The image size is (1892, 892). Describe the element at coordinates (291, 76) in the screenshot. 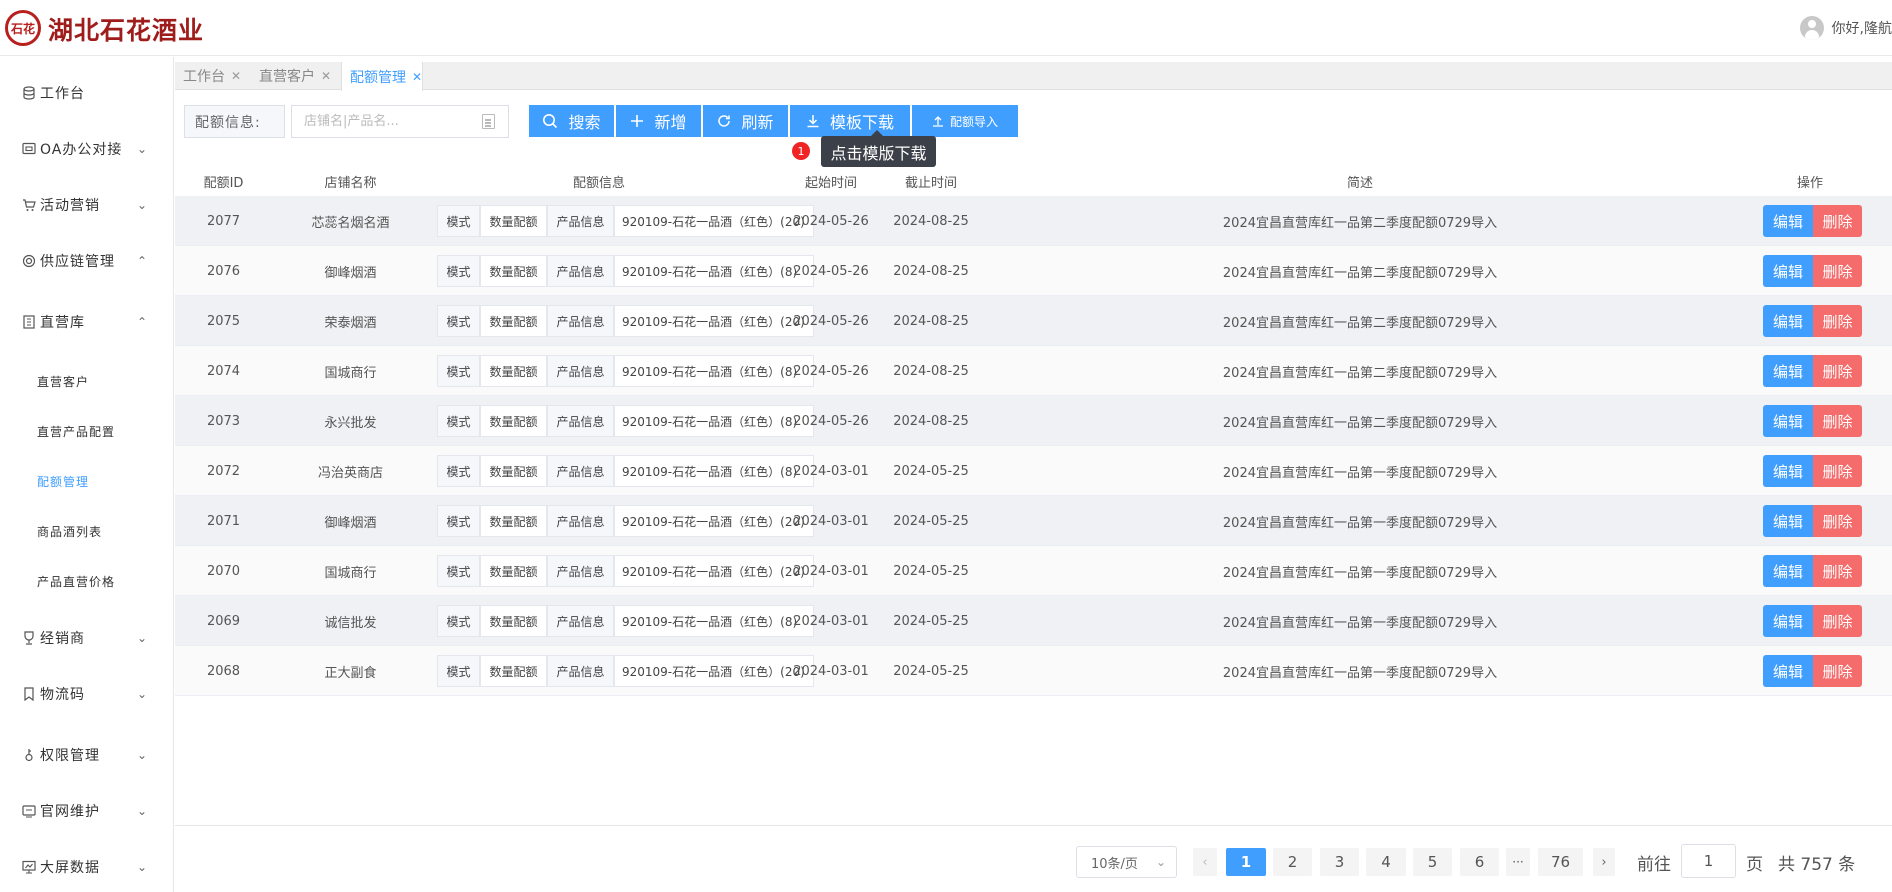

I see `tab-direct-customers: 直营客户 ✕` at that location.